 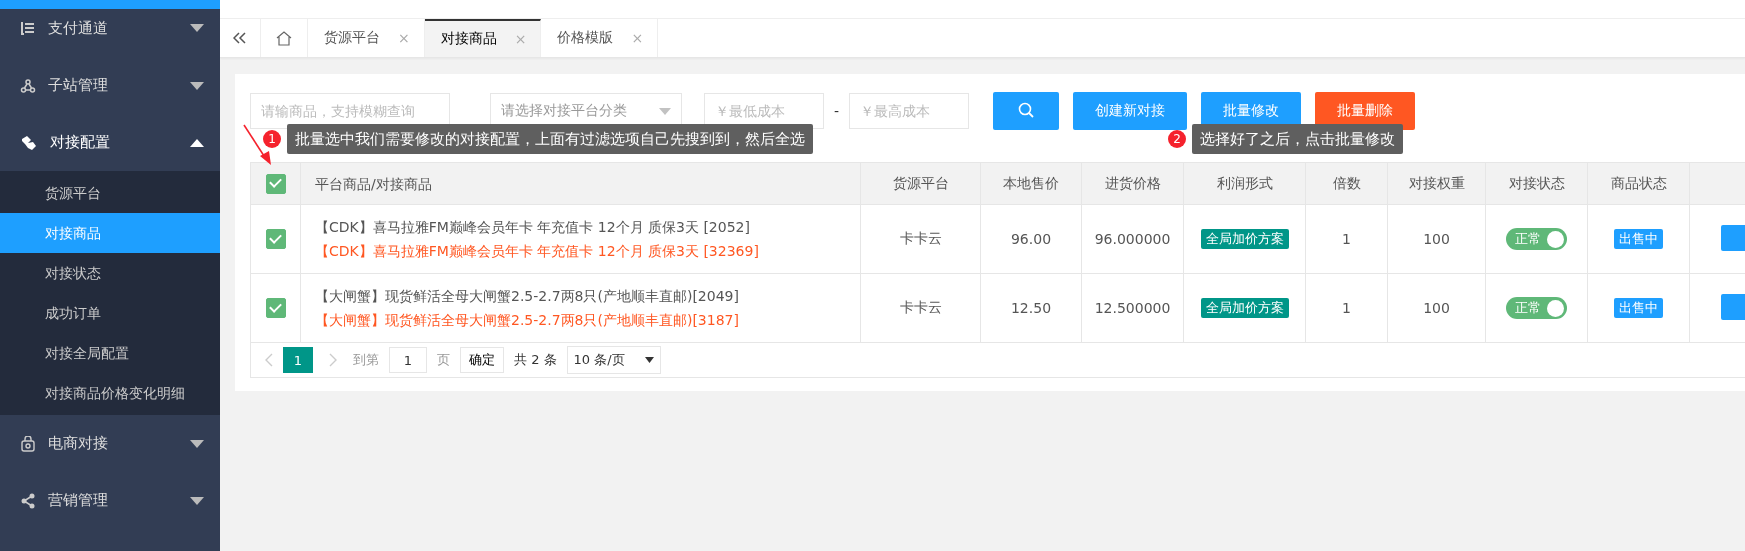 I want to click on column-header: 本地售价, so click(x=1031, y=183).